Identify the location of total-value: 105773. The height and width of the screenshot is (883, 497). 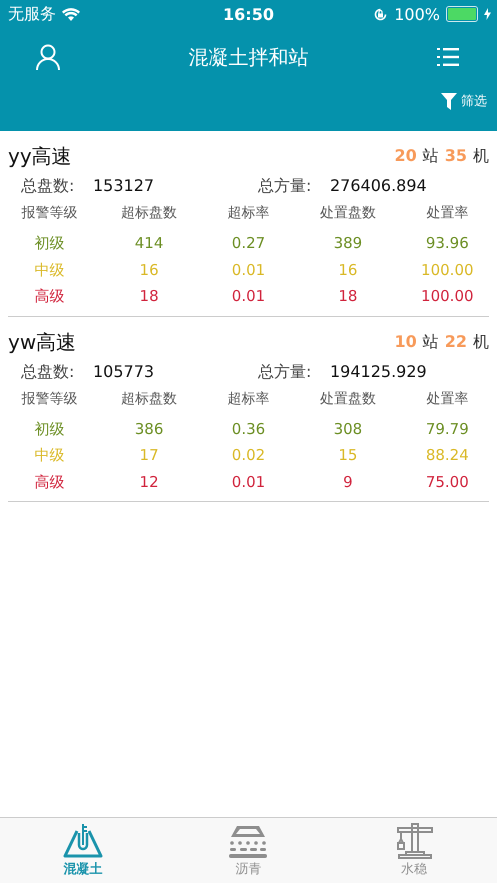
(124, 372).